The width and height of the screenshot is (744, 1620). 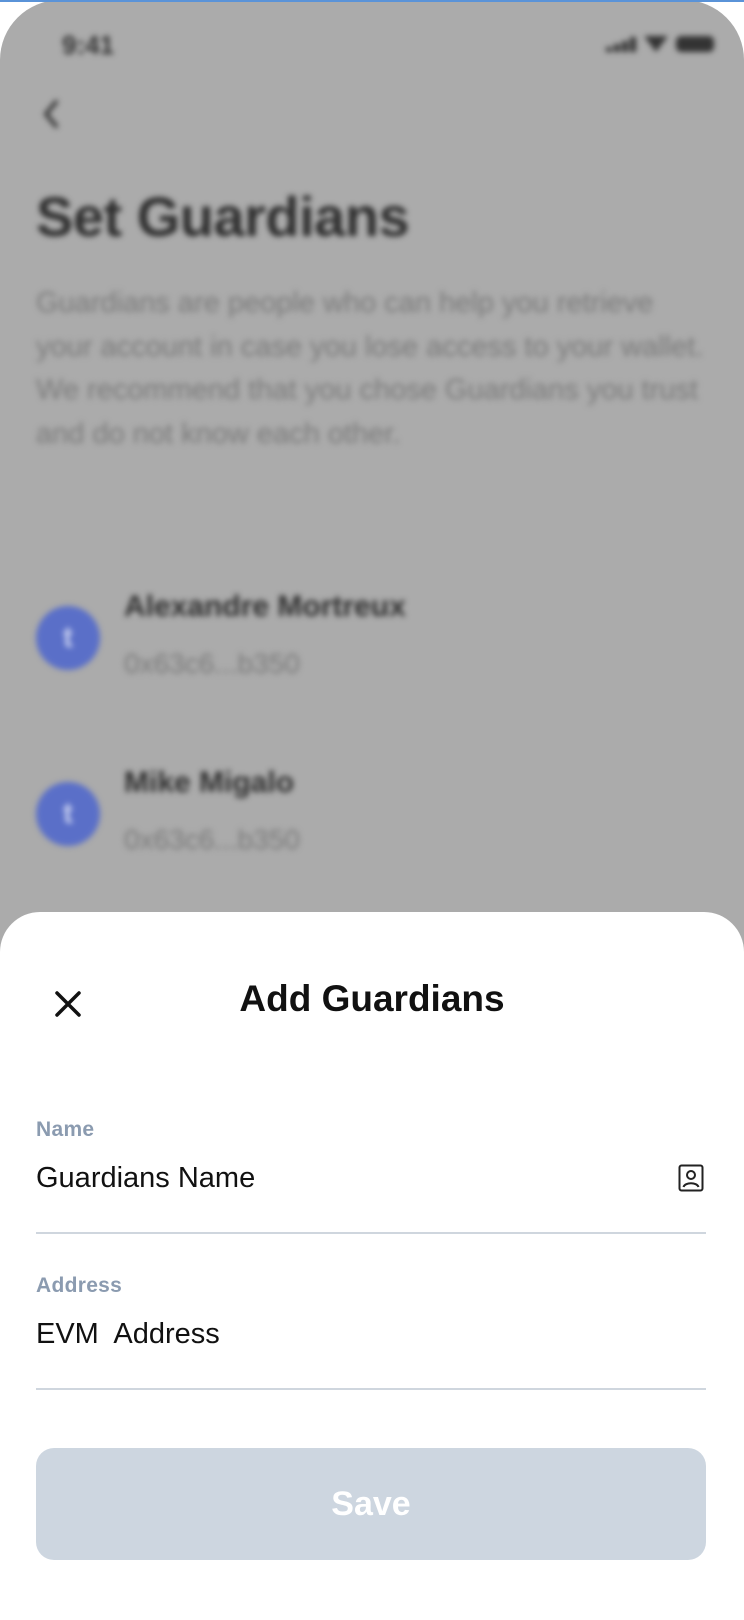 I want to click on guardian-name: Mike Migalo, so click(x=209, y=782).